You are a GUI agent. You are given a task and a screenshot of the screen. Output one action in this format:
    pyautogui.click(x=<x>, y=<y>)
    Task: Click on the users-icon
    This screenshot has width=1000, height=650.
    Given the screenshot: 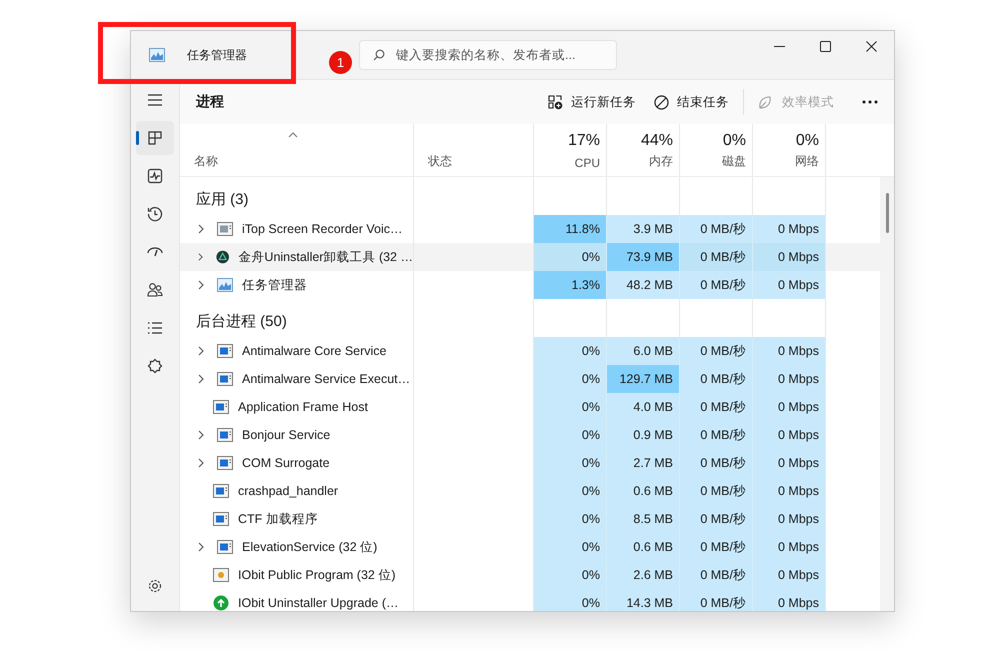 What is the action you would take?
    pyautogui.click(x=155, y=290)
    